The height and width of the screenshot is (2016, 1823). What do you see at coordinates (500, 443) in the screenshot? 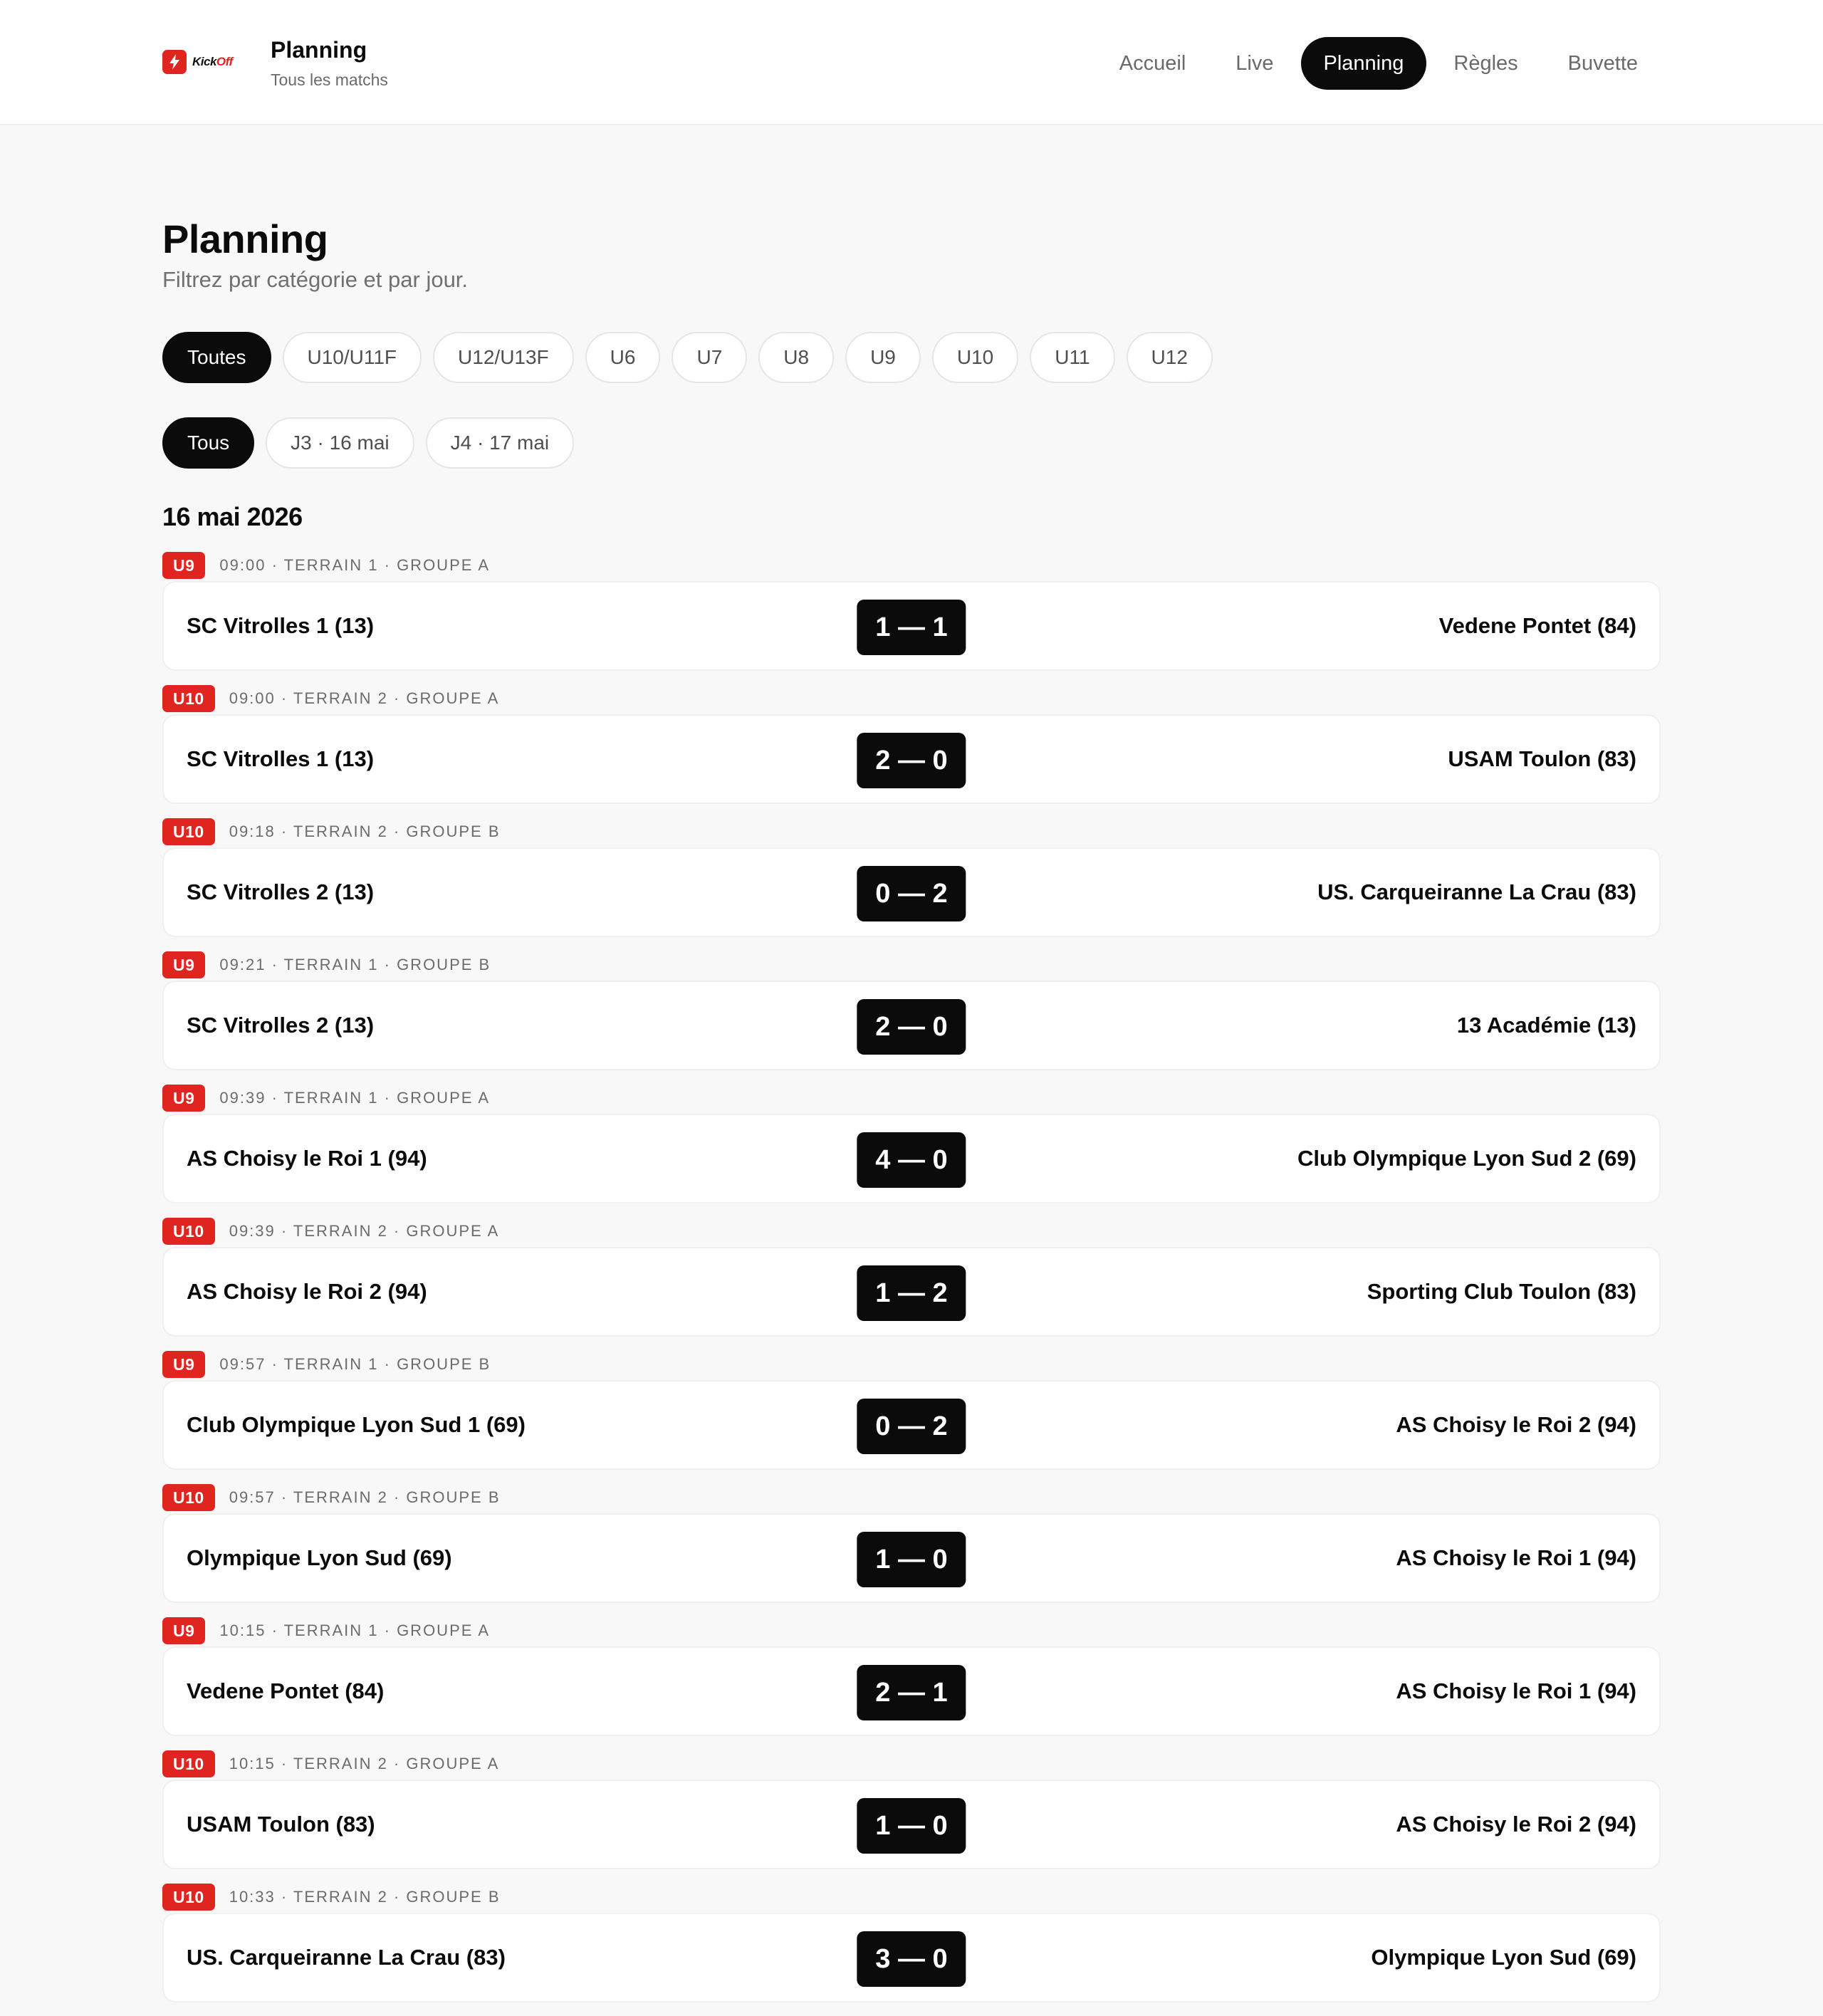
I see `day-chip-j4-17-mai: J4 · 17 mai` at bounding box center [500, 443].